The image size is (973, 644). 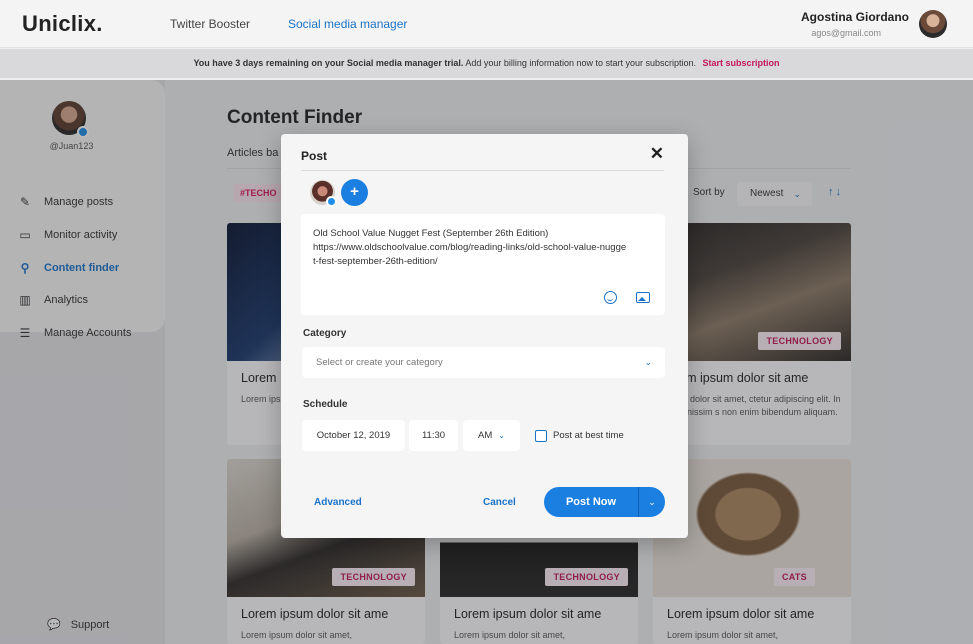 What do you see at coordinates (331, 201) in the screenshot?
I see `twitter-badge-icon` at bounding box center [331, 201].